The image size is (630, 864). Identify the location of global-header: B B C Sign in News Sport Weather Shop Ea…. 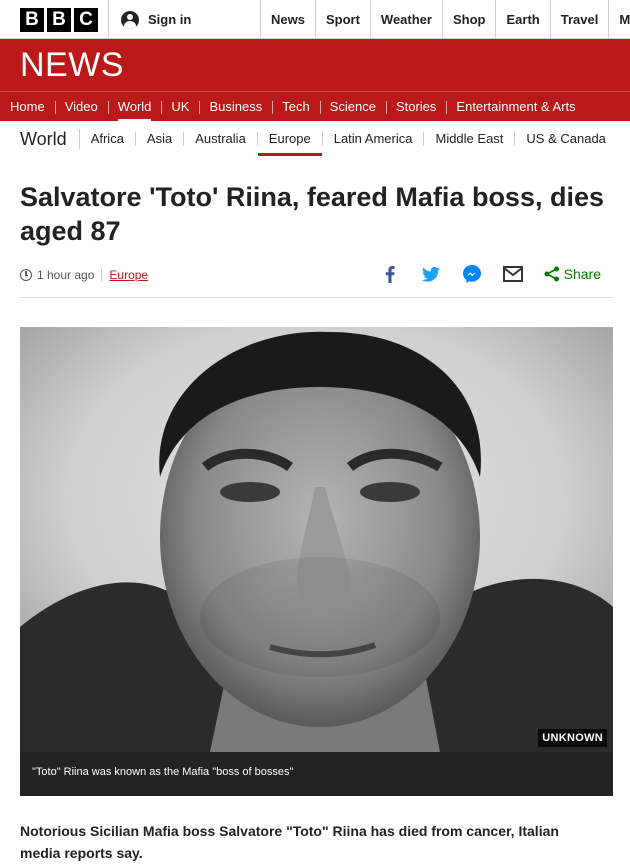
(315, 19).